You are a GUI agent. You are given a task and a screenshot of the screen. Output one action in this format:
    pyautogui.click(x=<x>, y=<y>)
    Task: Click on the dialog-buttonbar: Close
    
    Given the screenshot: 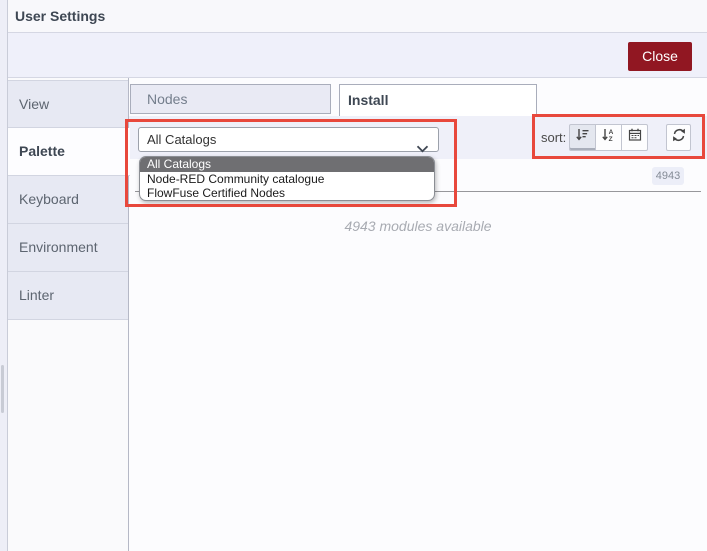 What is the action you would take?
    pyautogui.click(x=357, y=55)
    